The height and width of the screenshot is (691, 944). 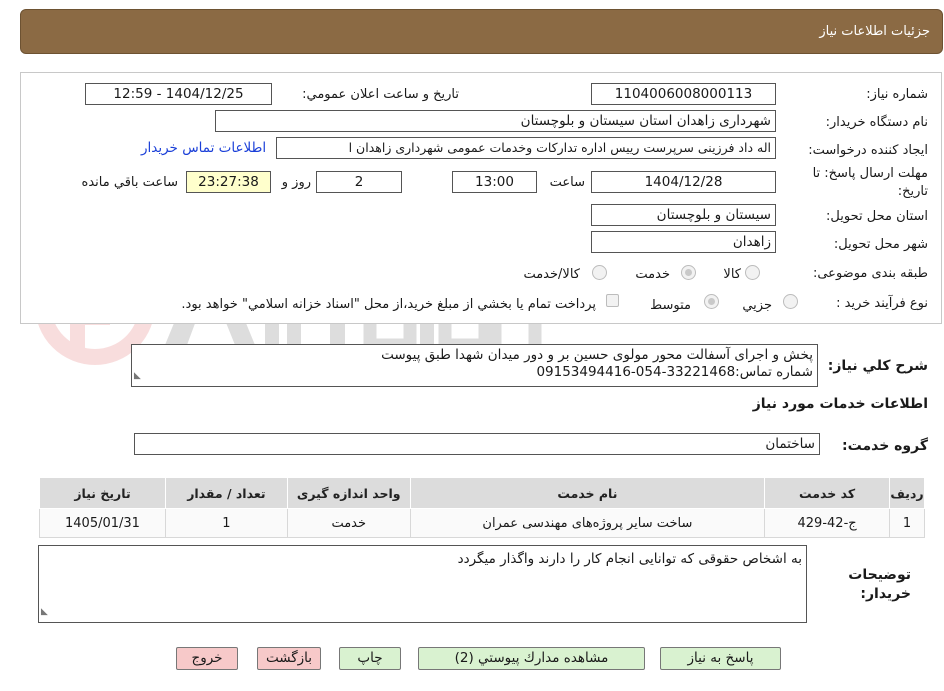 What do you see at coordinates (296, 182) in the screenshot?
I see `days-label: روز و` at bounding box center [296, 182].